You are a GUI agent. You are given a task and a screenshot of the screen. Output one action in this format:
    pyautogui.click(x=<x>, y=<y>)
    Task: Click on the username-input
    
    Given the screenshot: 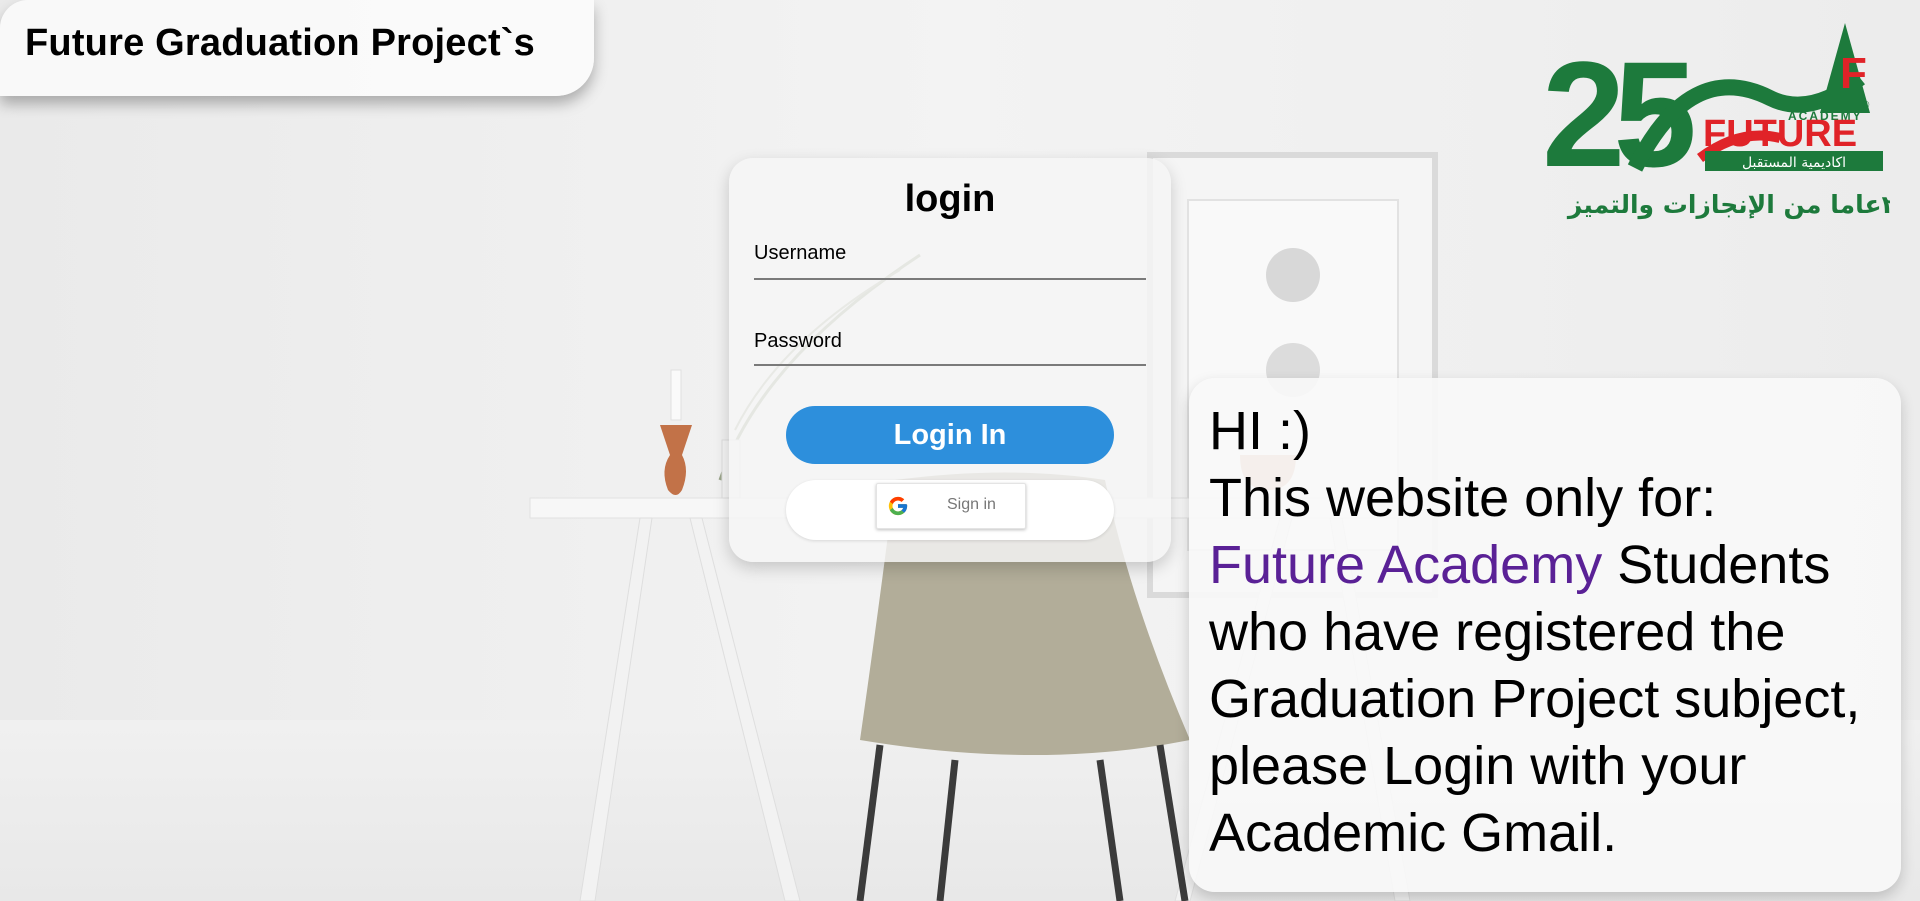 What is the action you would take?
    pyautogui.click(x=950, y=262)
    